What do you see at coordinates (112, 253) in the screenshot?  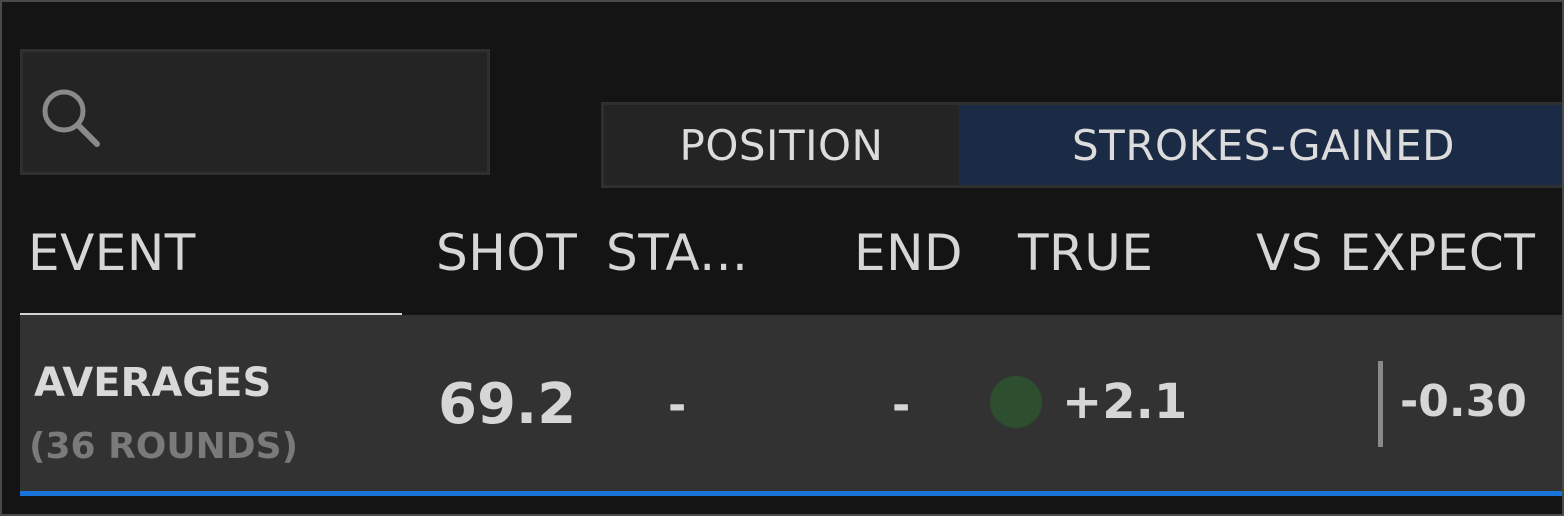 I see `column-header-event: EVENT` at bounding box center [112, 253].